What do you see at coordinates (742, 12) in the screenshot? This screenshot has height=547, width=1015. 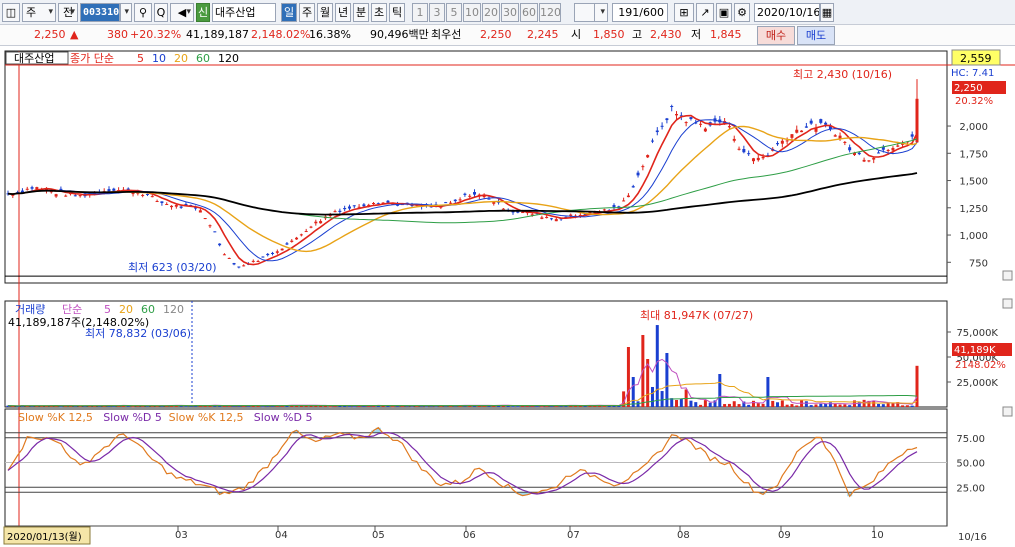 I see `gear-icon: ⚙` at bounding box center [742, 12].